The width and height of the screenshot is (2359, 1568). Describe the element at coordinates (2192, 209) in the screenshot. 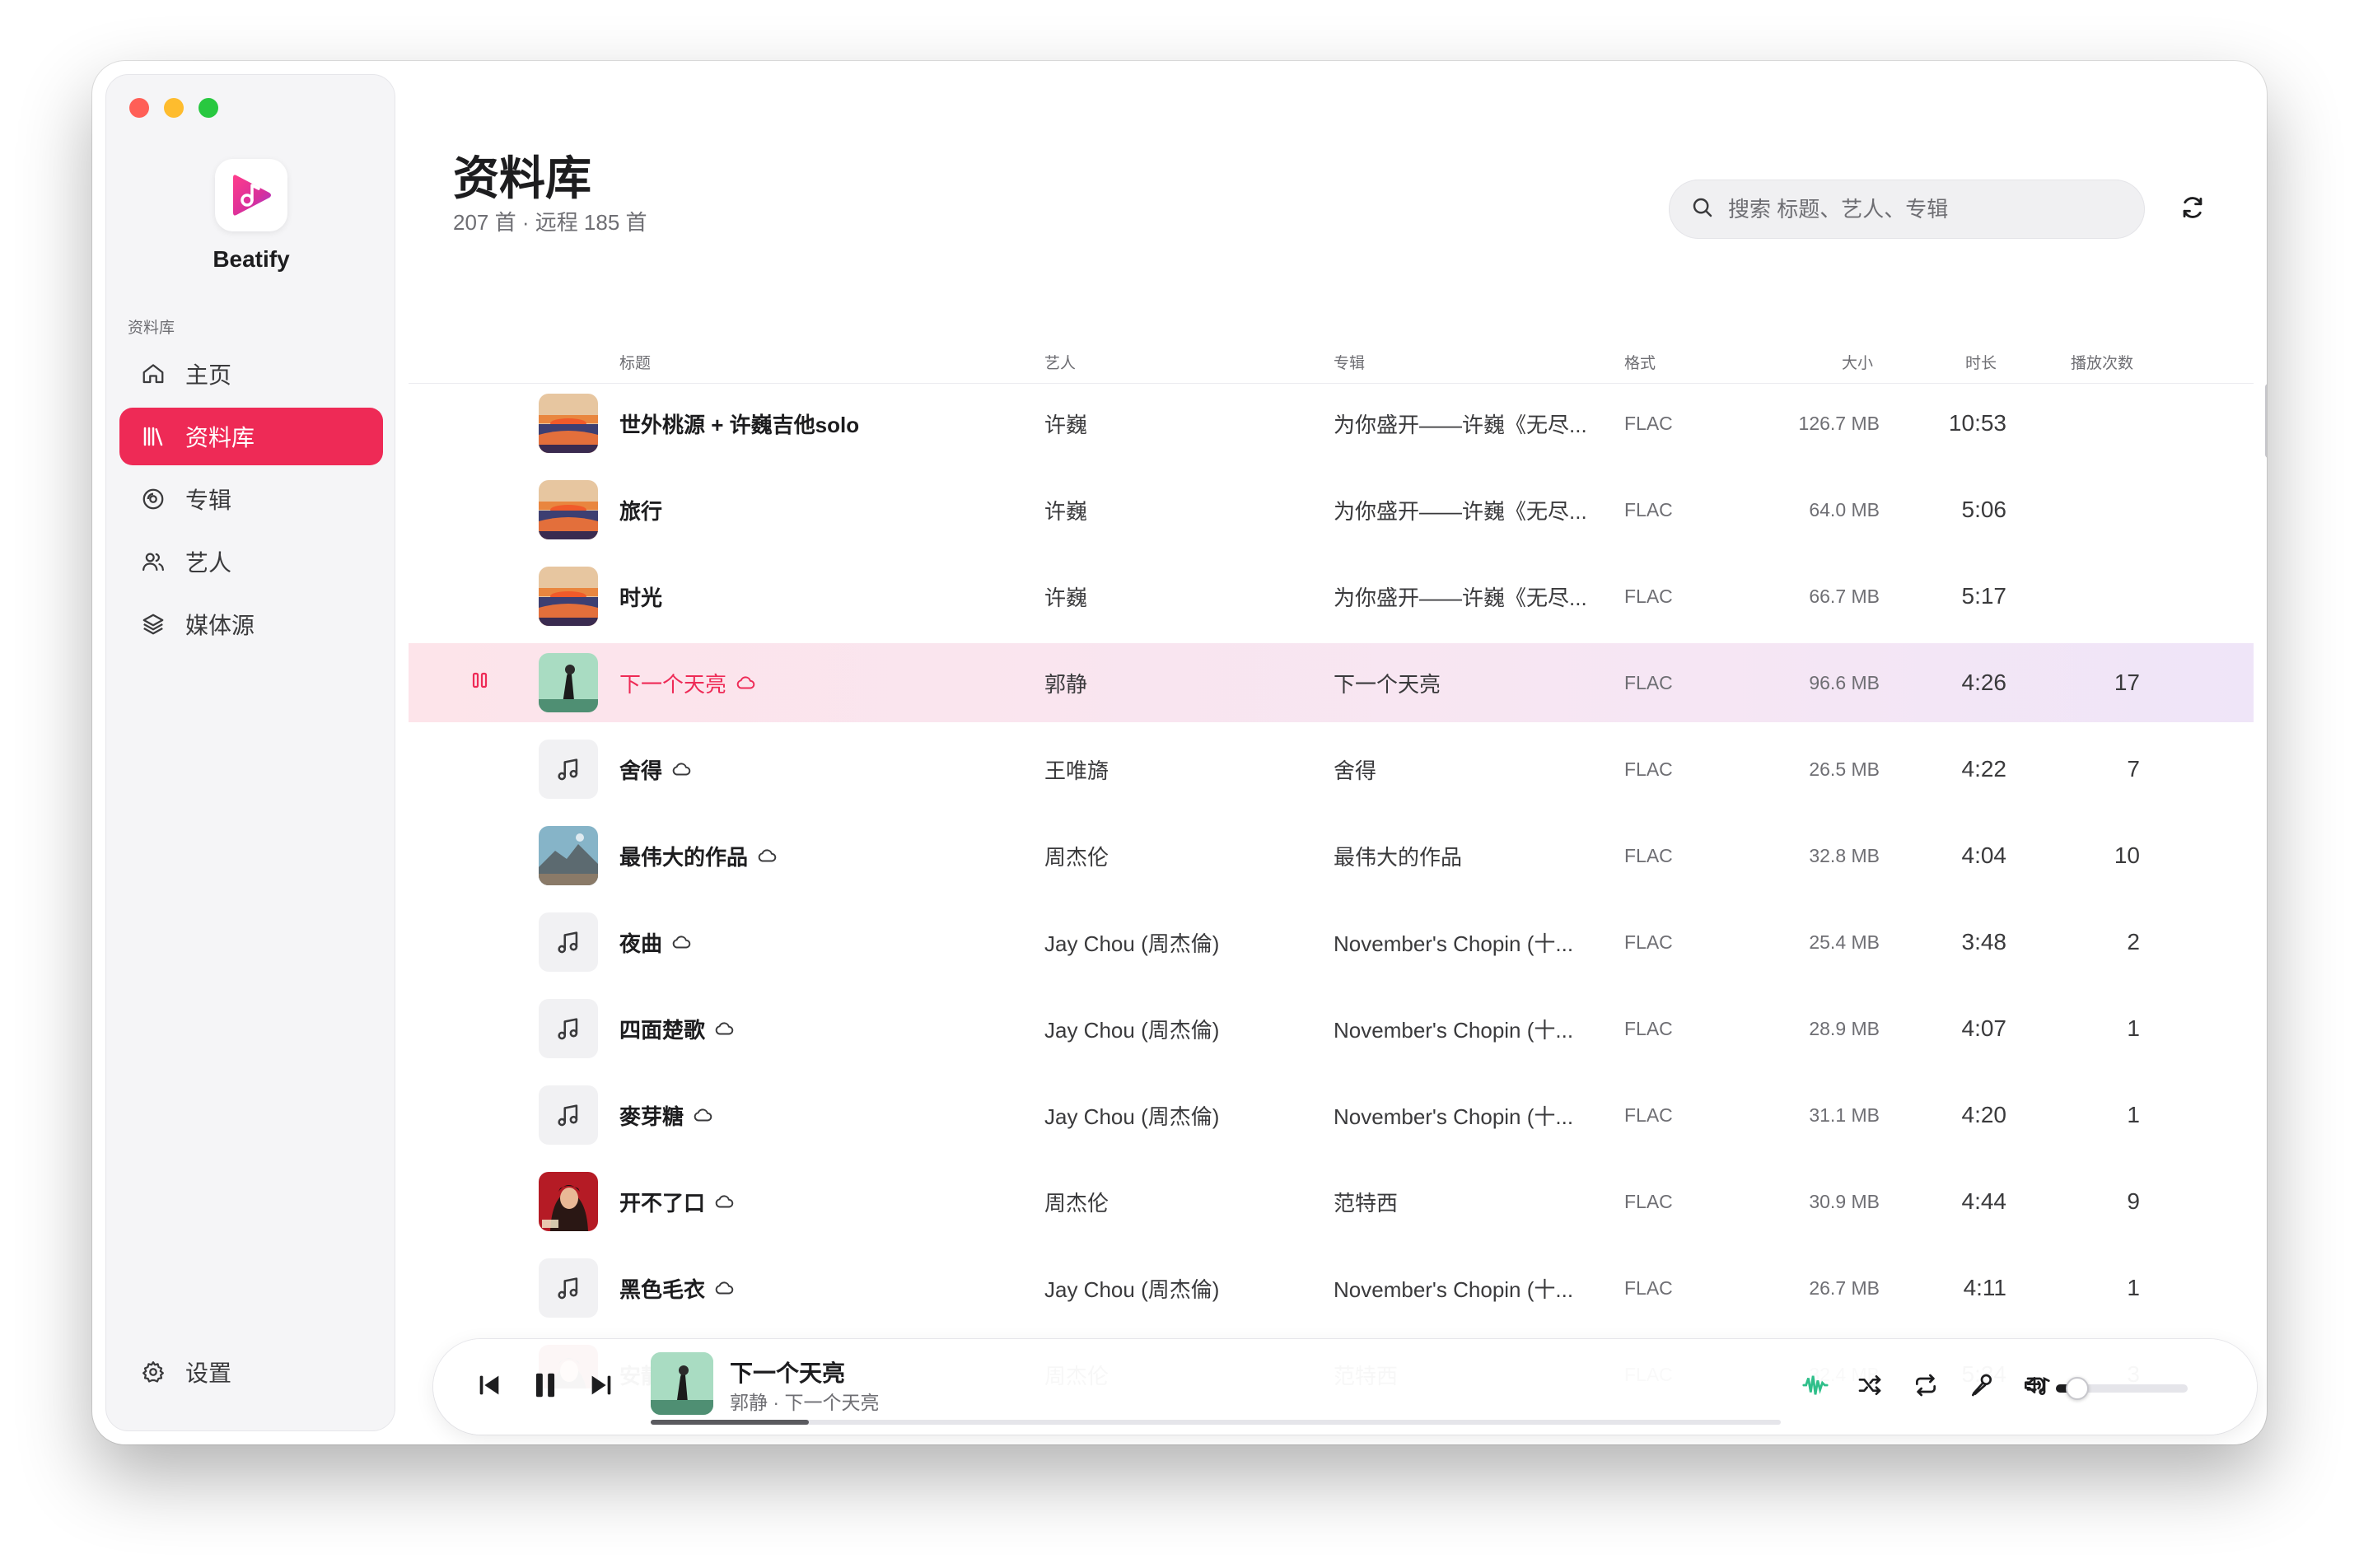

I see `refresh-button` at that location.